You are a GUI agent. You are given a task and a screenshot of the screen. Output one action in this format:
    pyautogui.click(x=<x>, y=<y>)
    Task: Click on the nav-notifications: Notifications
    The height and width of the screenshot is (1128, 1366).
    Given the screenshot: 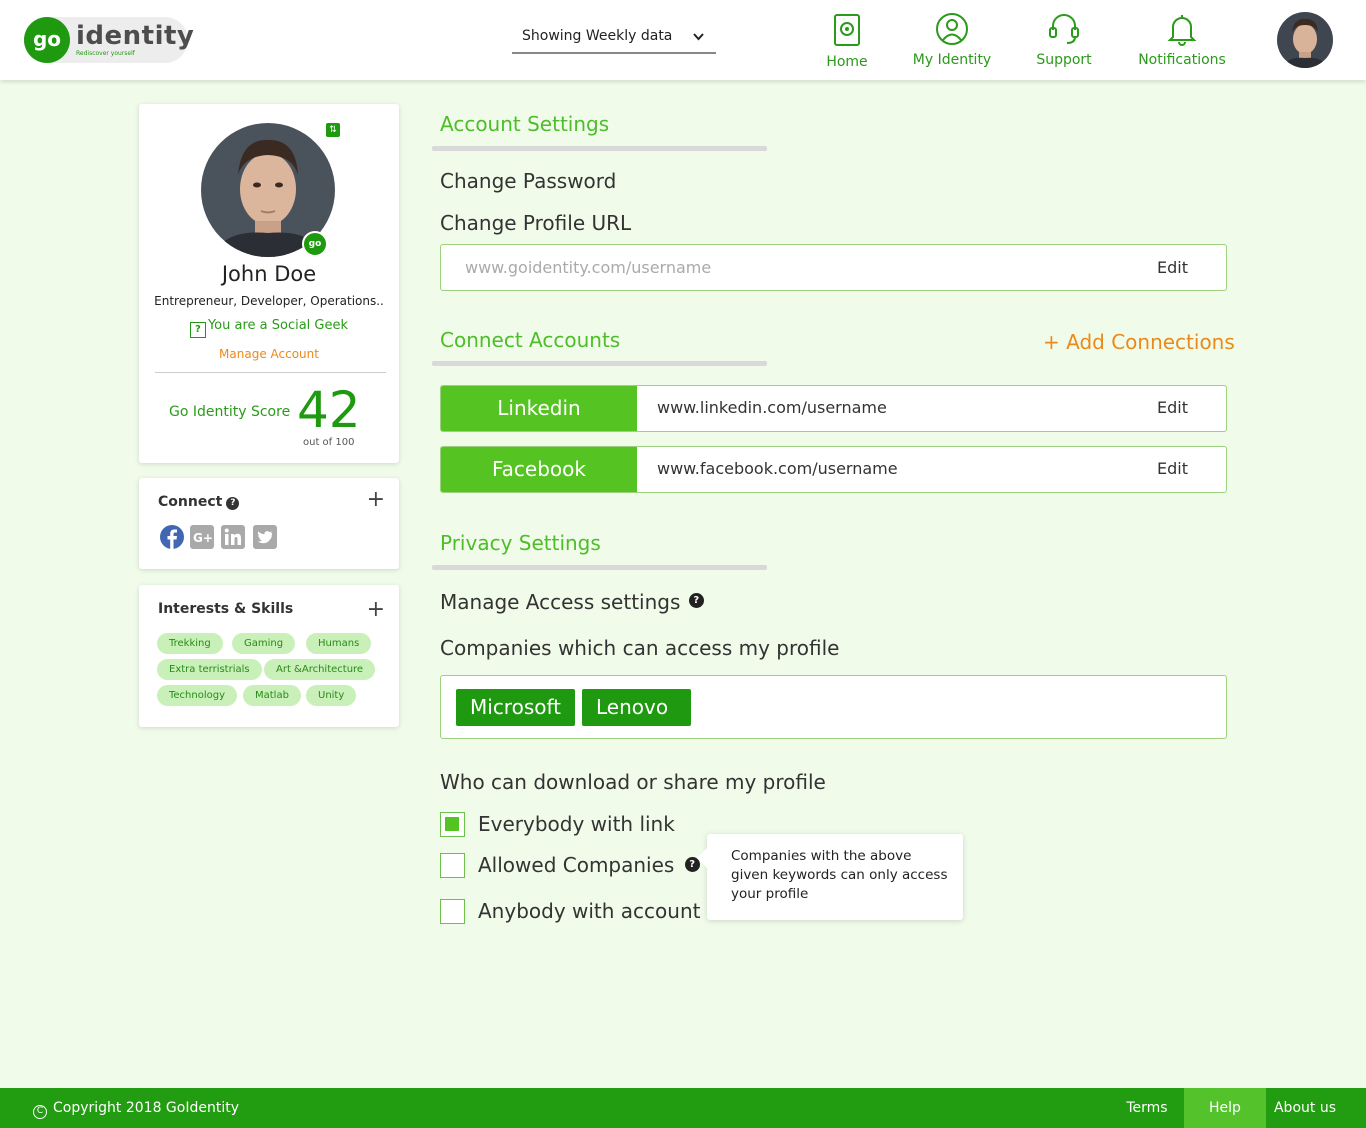 What is the action you would take?
    pyautogui.click(x=1182, y=40)
    